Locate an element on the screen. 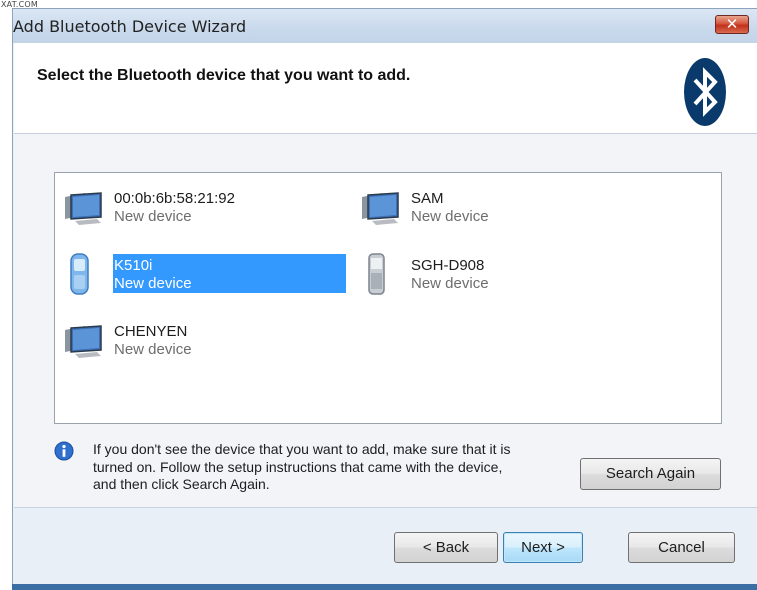 This screenshot has height=590, width=757. close-icon: ✕ is located at coordinates (732, 24).